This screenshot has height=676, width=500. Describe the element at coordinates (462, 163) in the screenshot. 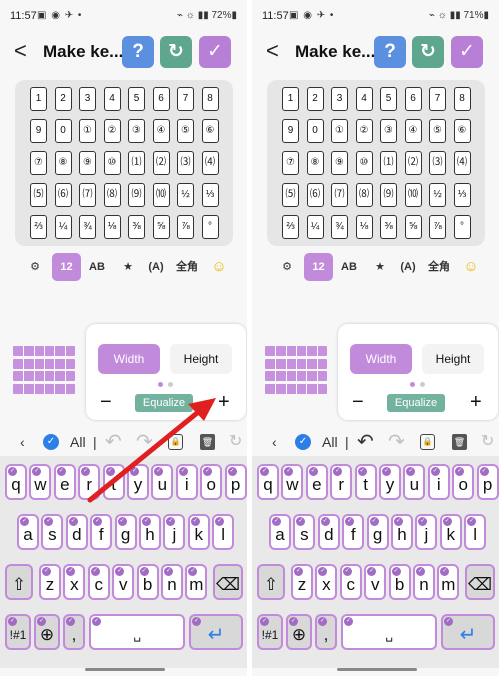

I see `symbol-key: ⑷` at that location.